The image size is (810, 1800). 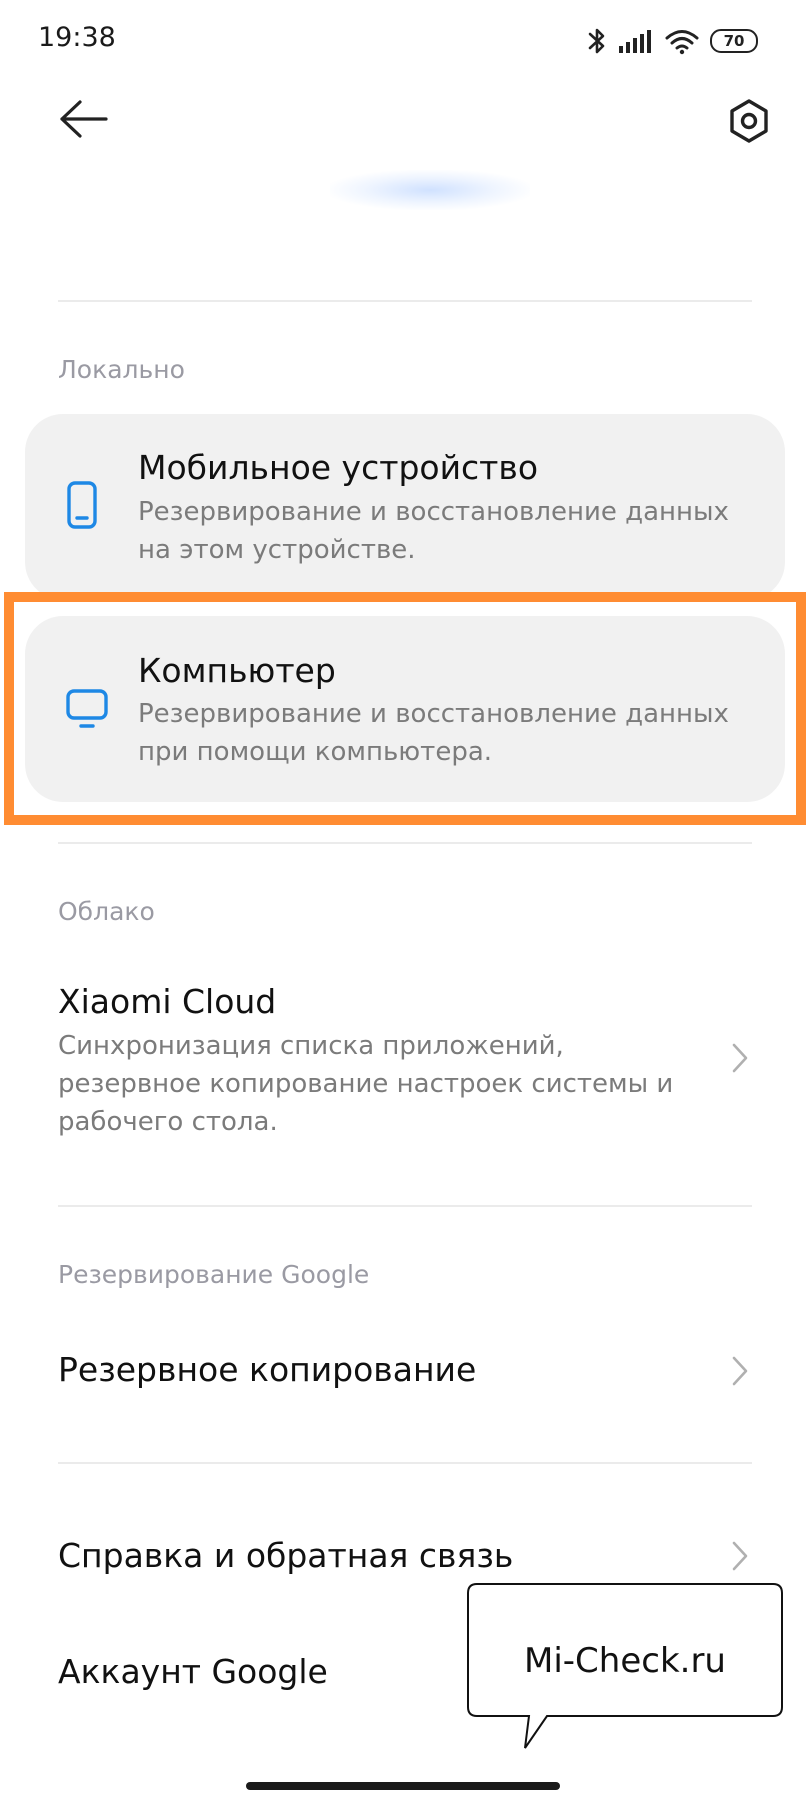 What do you see at coordinates (237, 670) in the screenshot?
I see `computer-title: Компьютер` at bounding box center [237, 670].